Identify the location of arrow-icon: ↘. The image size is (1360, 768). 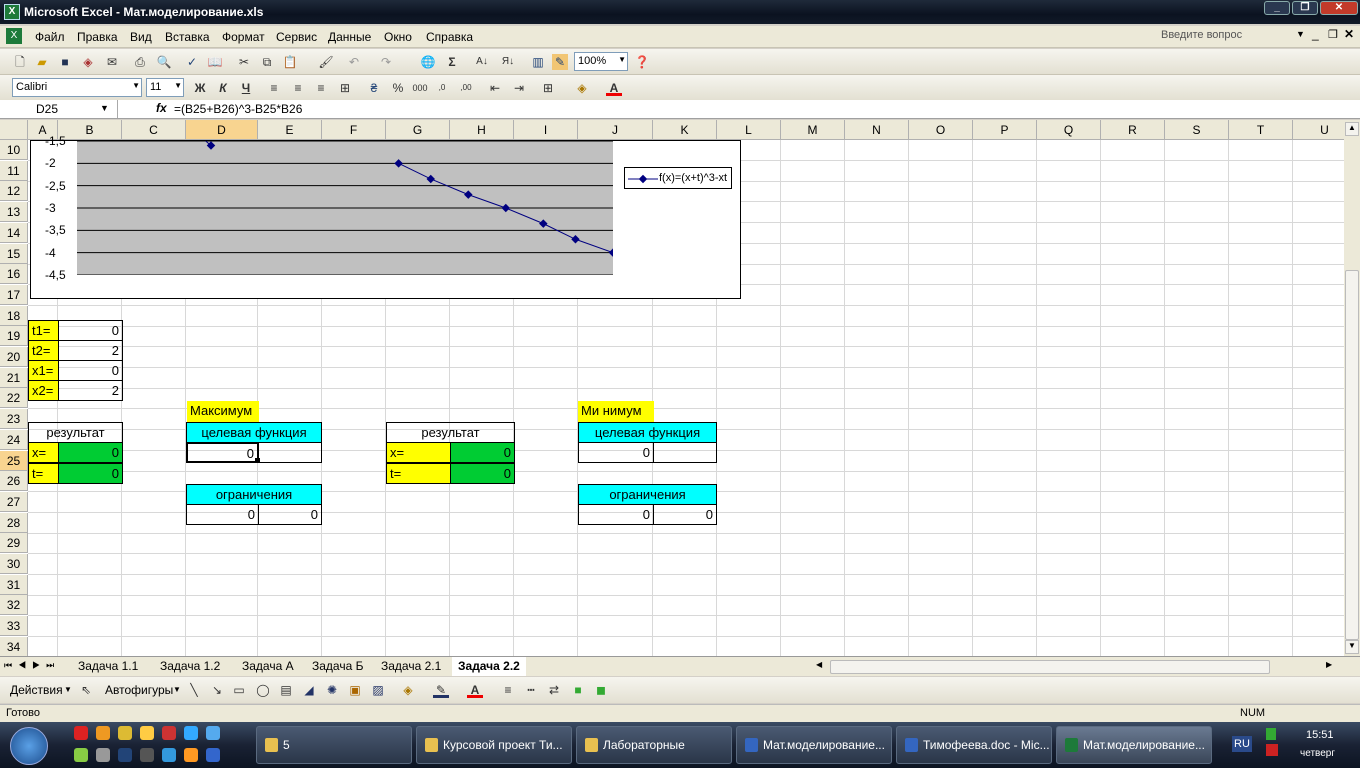
(217, 690).